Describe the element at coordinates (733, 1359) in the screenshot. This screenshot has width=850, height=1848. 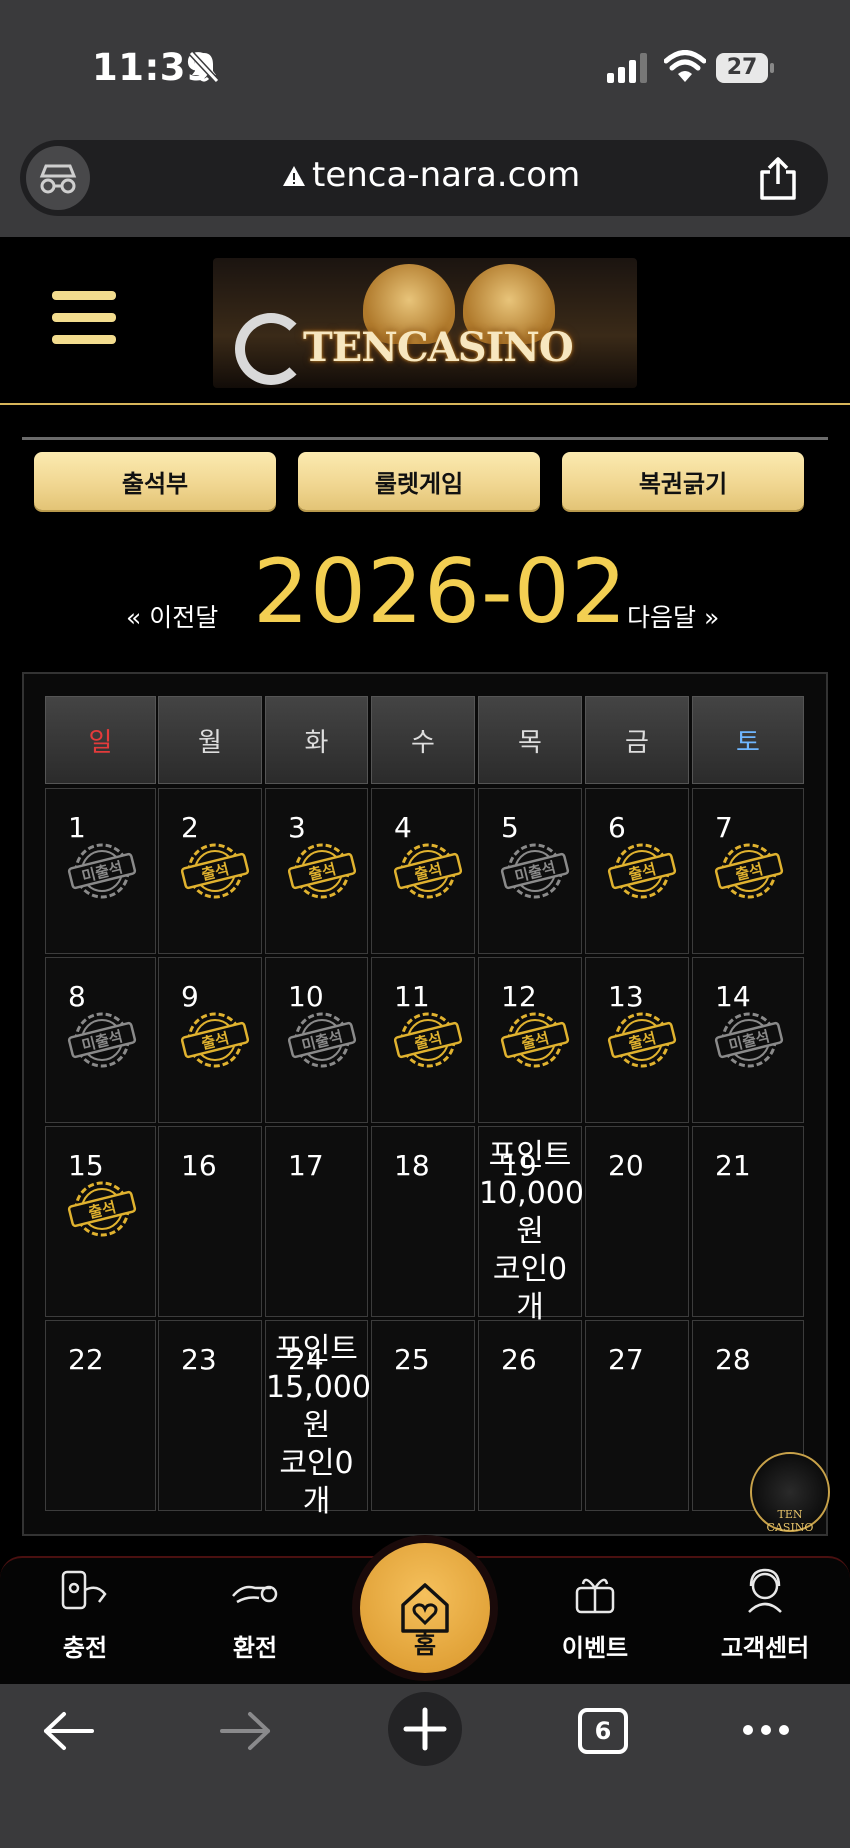
I see `day-number: 28` at that location.